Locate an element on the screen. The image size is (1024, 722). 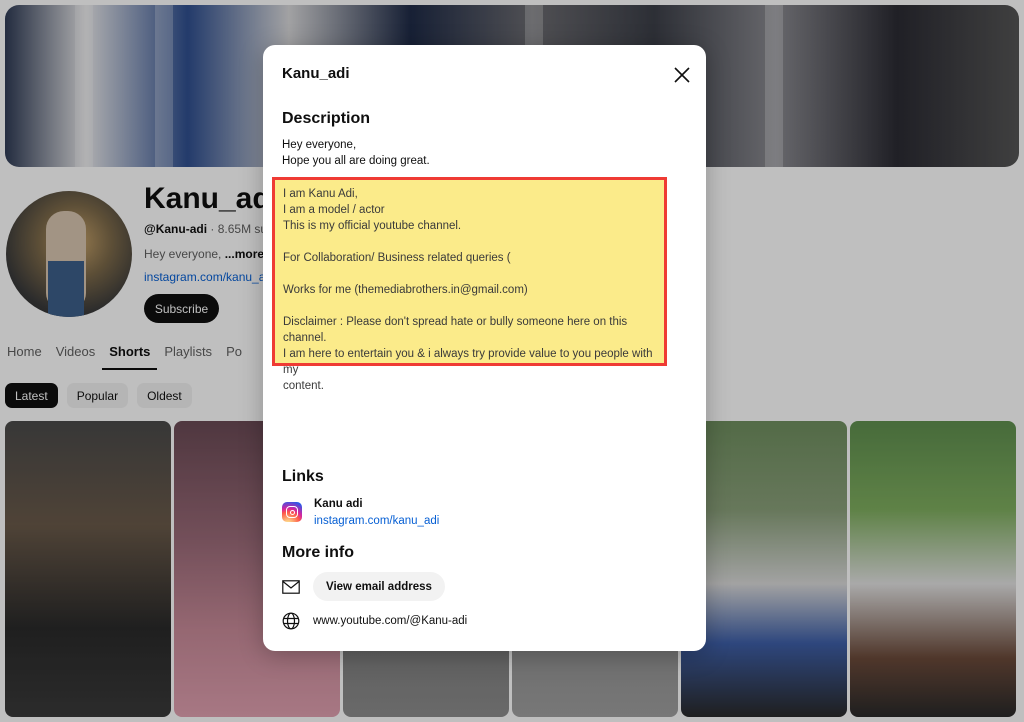
description-line: I am a model / actor is located at coordinates (334, 210).